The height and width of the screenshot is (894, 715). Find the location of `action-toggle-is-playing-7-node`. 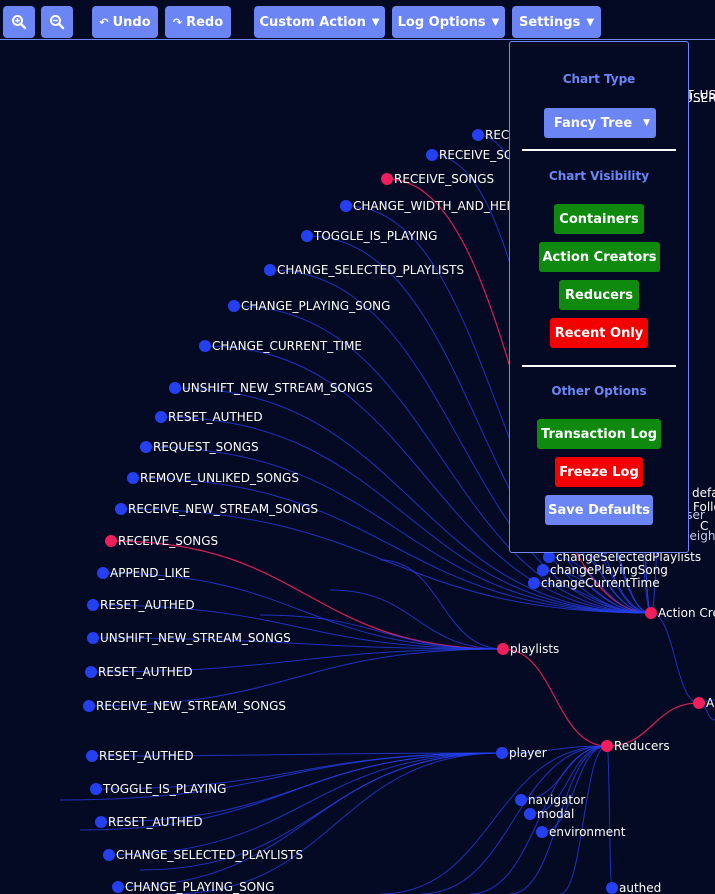

action-toggle-is-playing-7-node is located at coordinates (307, 236).